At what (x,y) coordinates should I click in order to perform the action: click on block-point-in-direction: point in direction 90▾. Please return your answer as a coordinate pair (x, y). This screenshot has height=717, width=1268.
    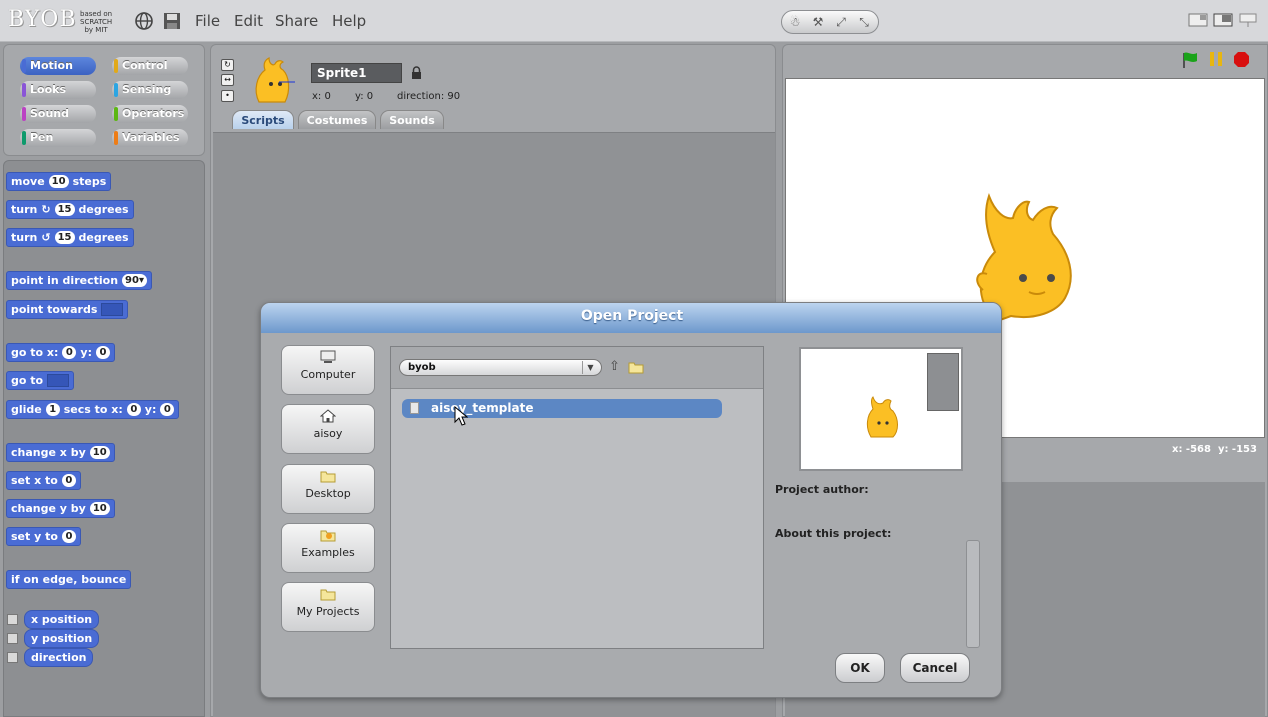
    Looking at the image, I should click on (79, 280).